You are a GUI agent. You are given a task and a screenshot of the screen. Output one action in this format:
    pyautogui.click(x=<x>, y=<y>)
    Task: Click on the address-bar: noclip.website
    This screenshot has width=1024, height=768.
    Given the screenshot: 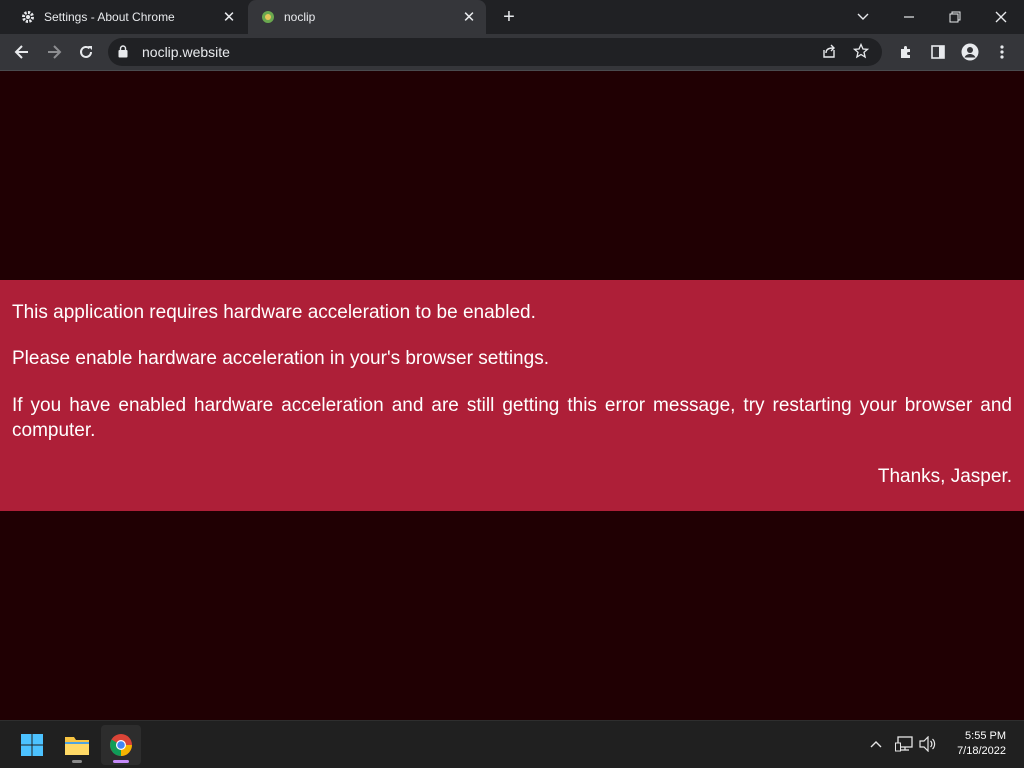 What is the action you would take?
    pyautogui.click(x=495, y=52)
    